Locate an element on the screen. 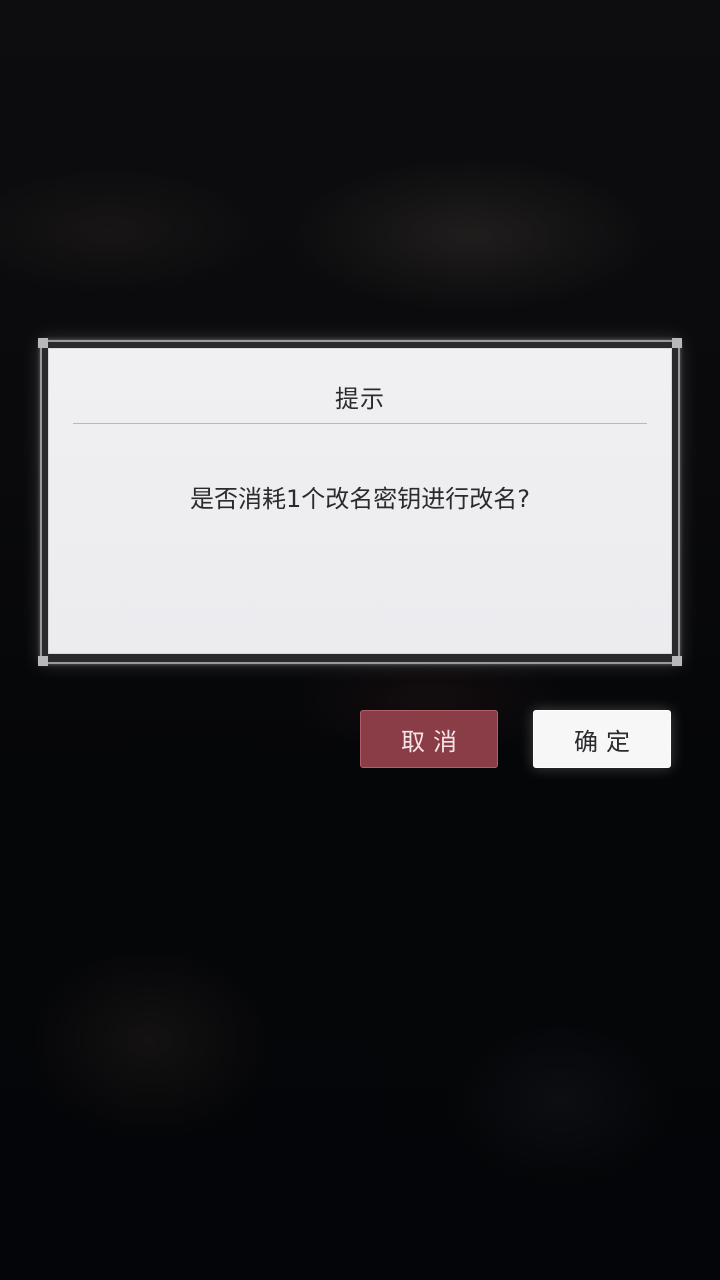 The image size is (720, 1280). frame-corner-bottom-right is located at coordinates (677, 661).